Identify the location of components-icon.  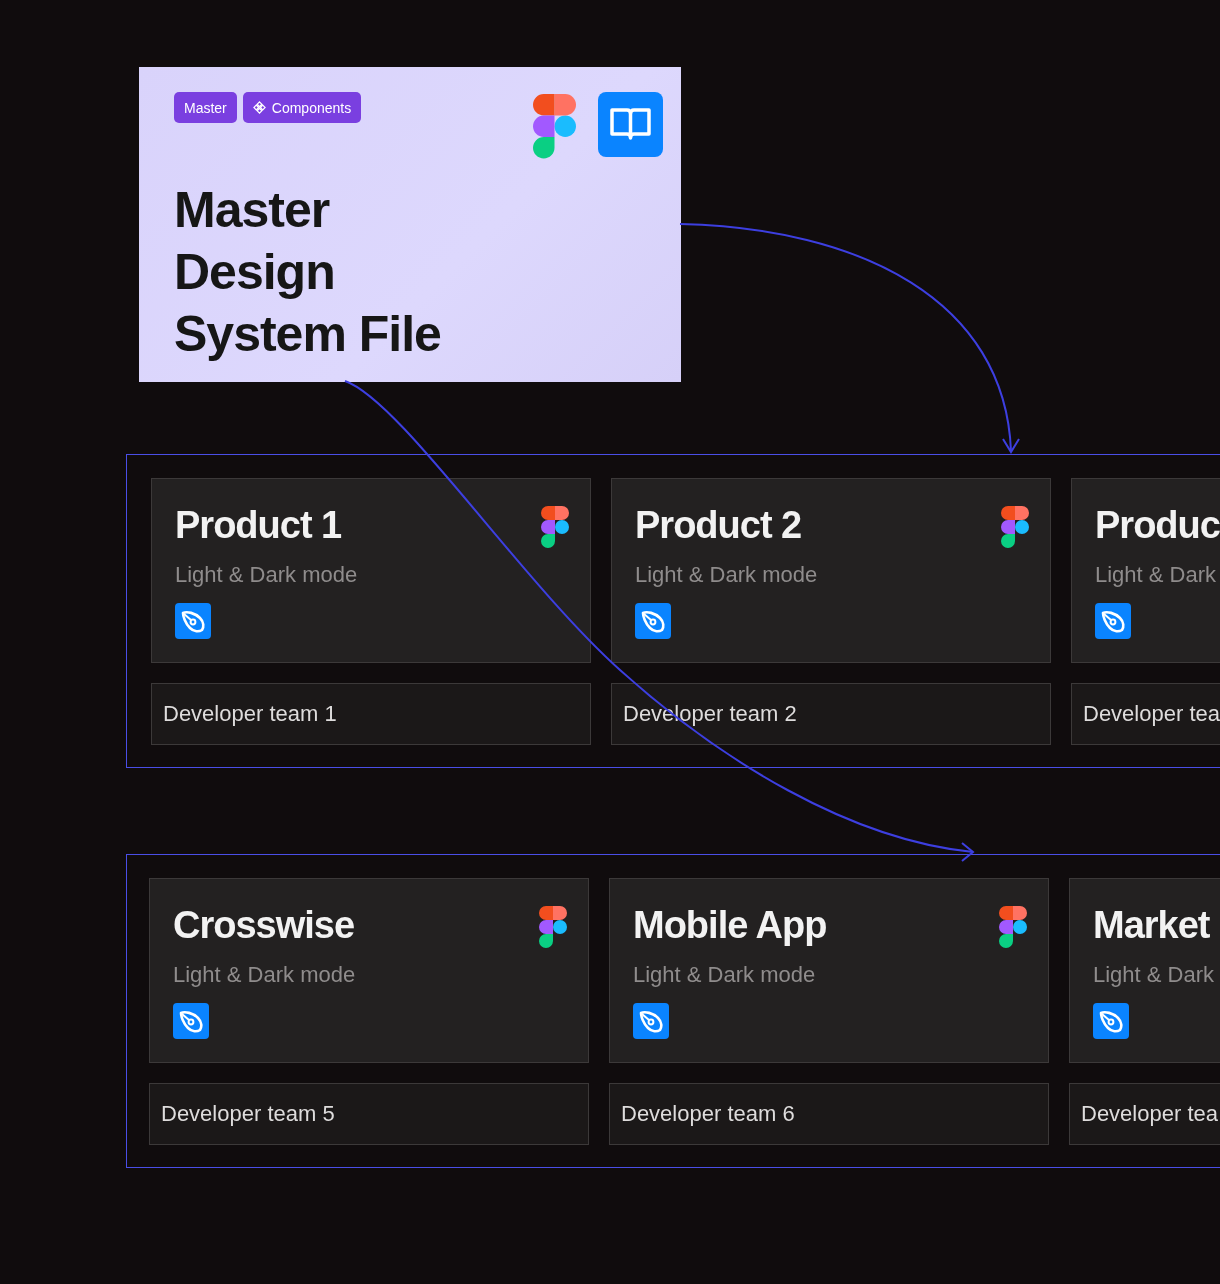
(259, 107).